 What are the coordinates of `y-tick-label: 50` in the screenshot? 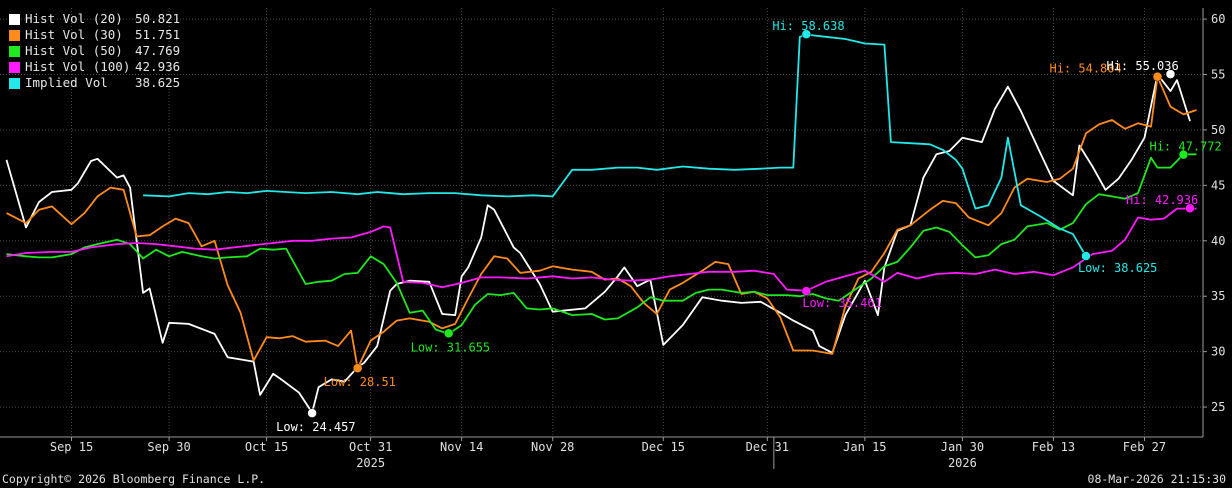 It's located at (1218, 130).